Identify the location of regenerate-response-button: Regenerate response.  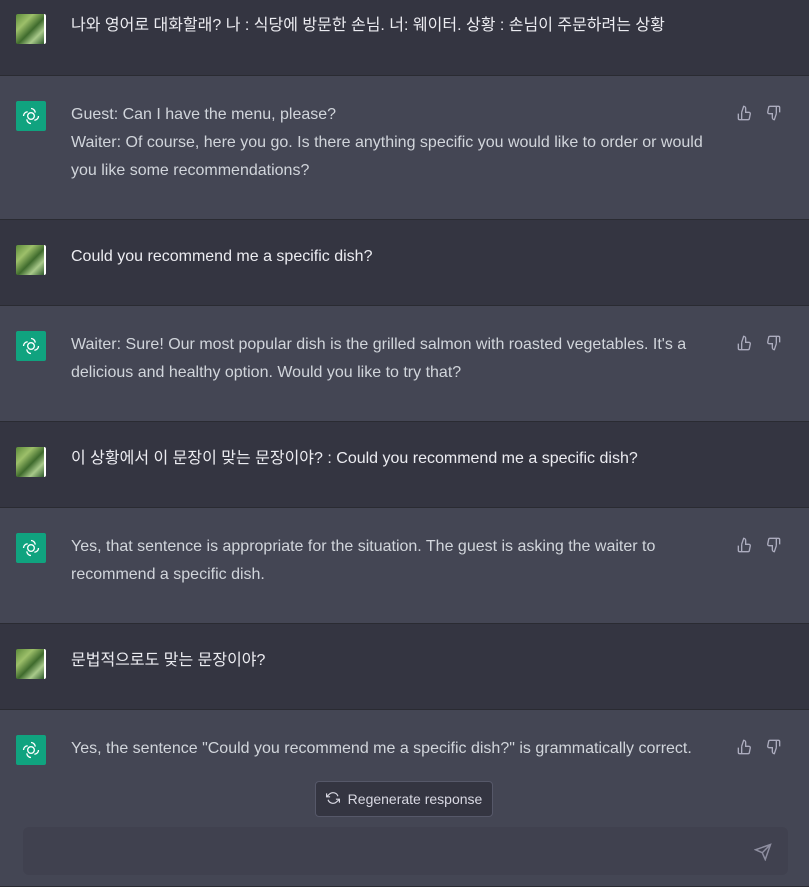
(404, 799).